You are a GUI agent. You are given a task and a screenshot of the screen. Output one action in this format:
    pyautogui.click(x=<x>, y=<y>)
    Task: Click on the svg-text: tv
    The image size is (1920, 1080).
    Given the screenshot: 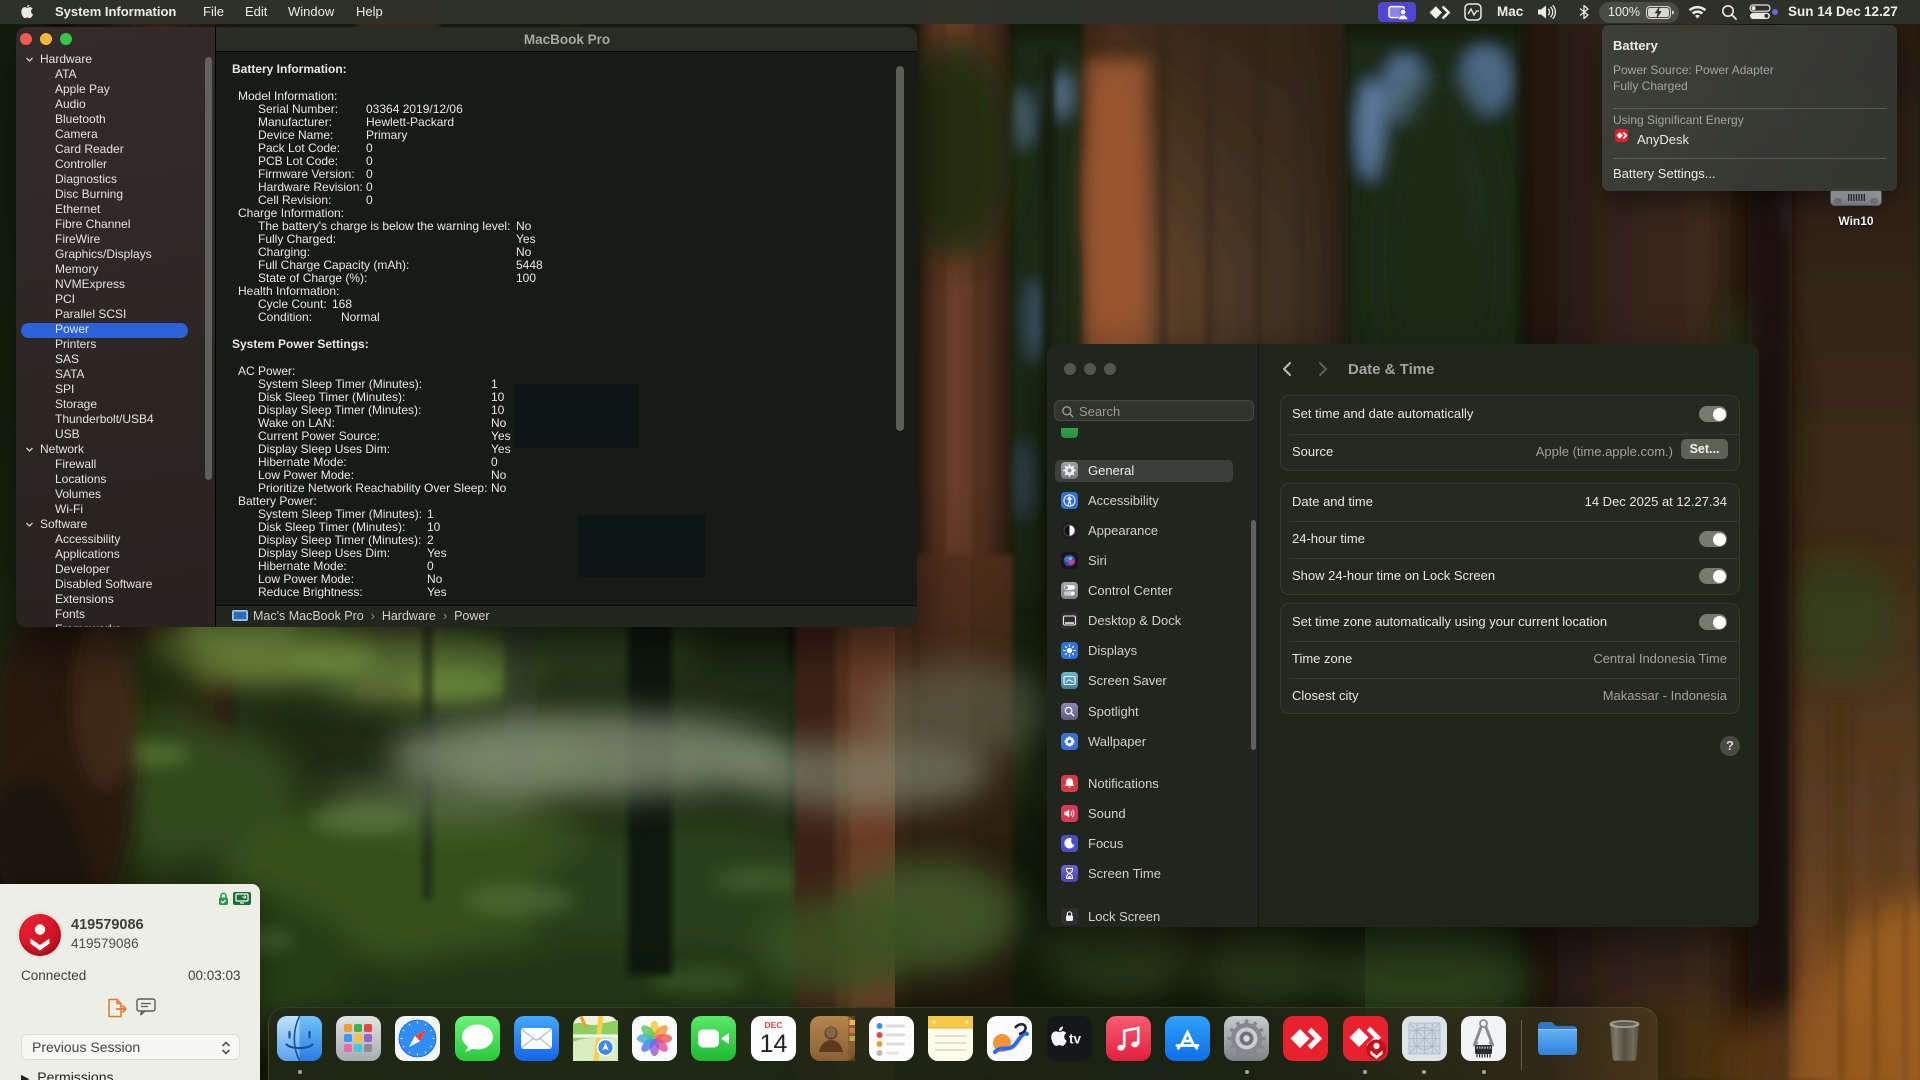 What is the action you would take?
    pyautogui.click(x=1075, y=1039)
    